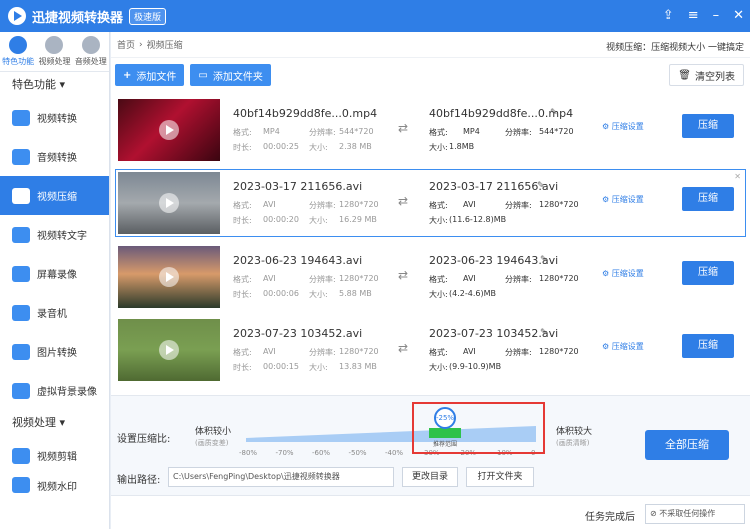 The image size is (750, 529). I want to click on tab-audio-processing: 音频处理, so click(91, 51).